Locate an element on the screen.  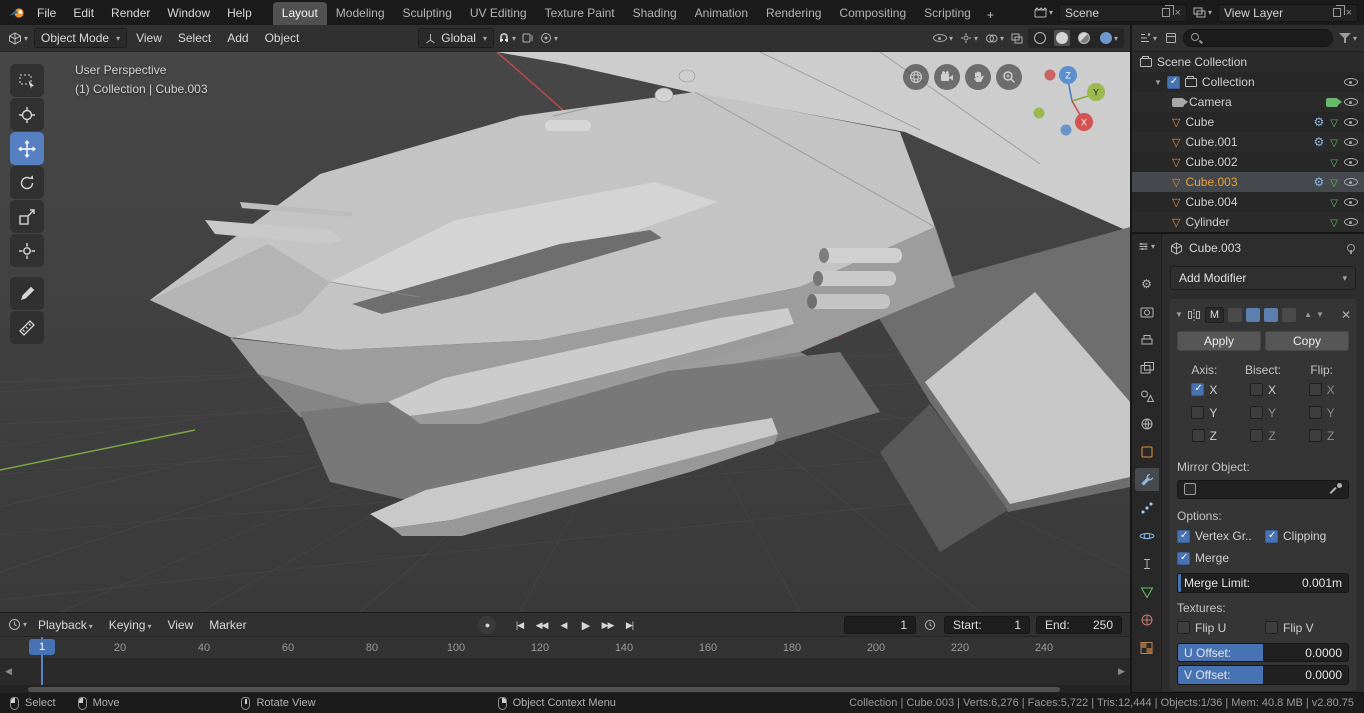
outliner-row-cube004: Cube.004 is located at coordinates (1248, 202).